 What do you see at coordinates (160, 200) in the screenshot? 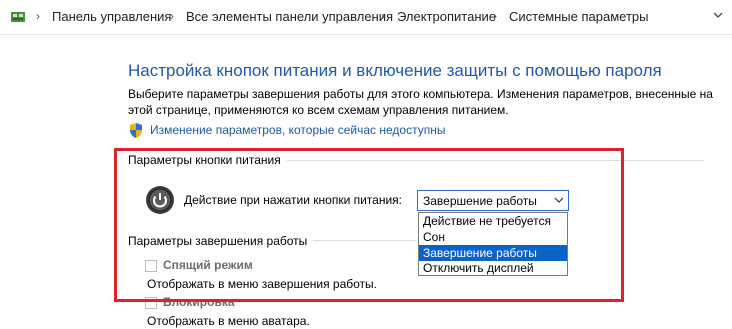
I see `power-button-icon` at bounding box center [160, 200].